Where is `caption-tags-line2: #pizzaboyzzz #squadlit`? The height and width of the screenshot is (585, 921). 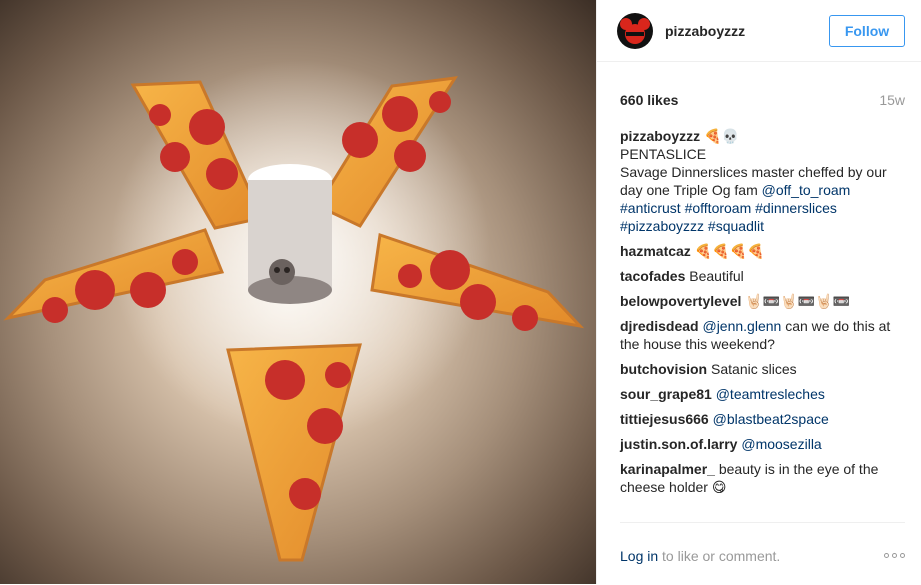
caption-tags-line2: #pizzaboyzzz #squadlit is located at coordinates (692, 226).